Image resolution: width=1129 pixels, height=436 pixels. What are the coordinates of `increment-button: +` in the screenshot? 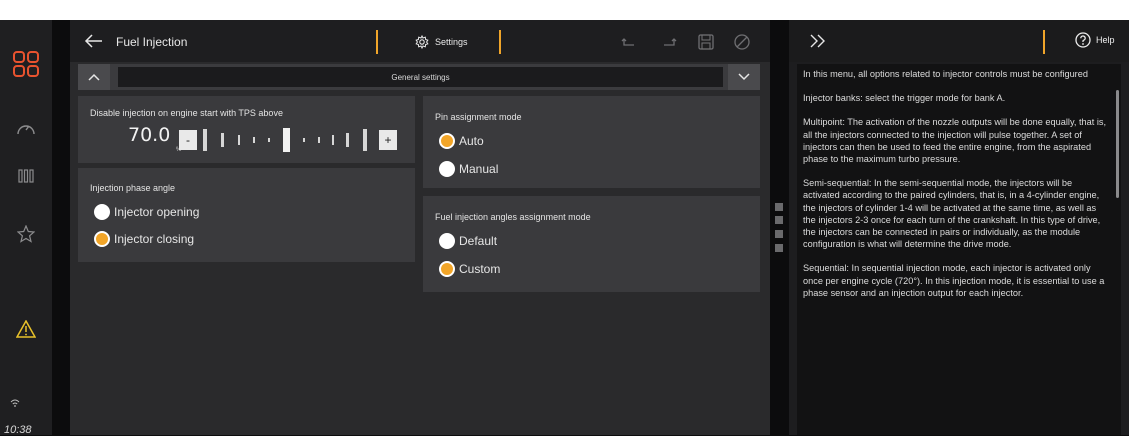 It's located at (388, 140).